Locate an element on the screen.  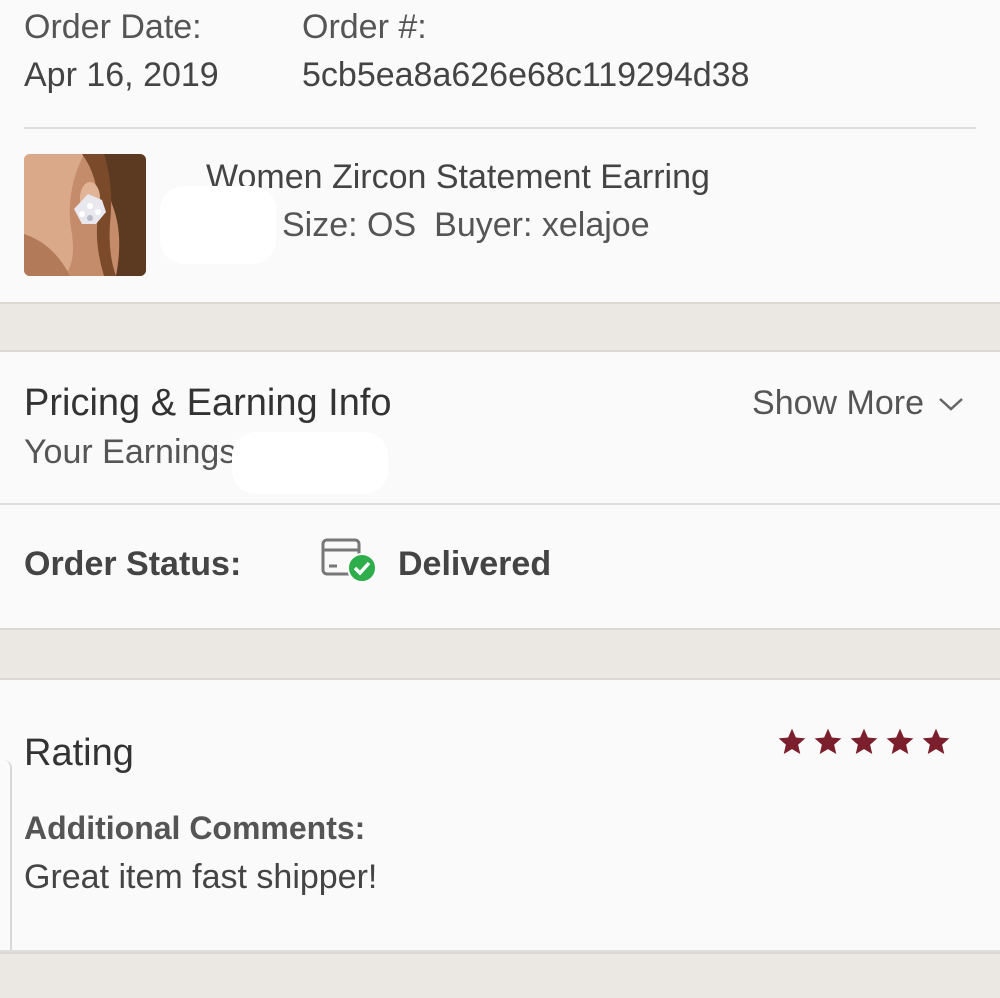
order-status-label: Order Status: is located at coordinates (133, 564).